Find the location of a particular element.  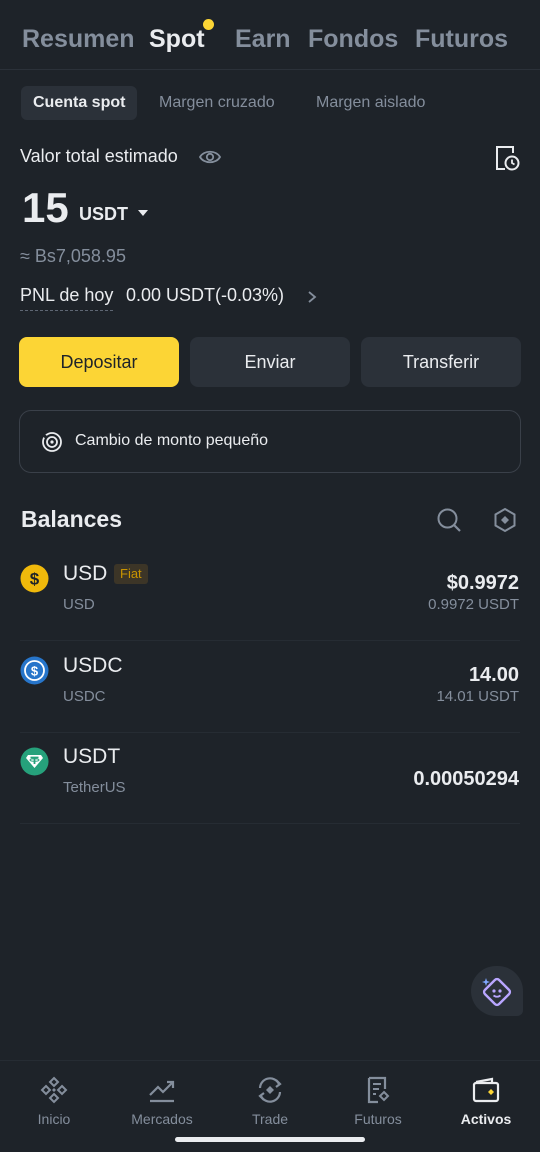

nav-label: Mercados is located at coordinates (162, 1119).